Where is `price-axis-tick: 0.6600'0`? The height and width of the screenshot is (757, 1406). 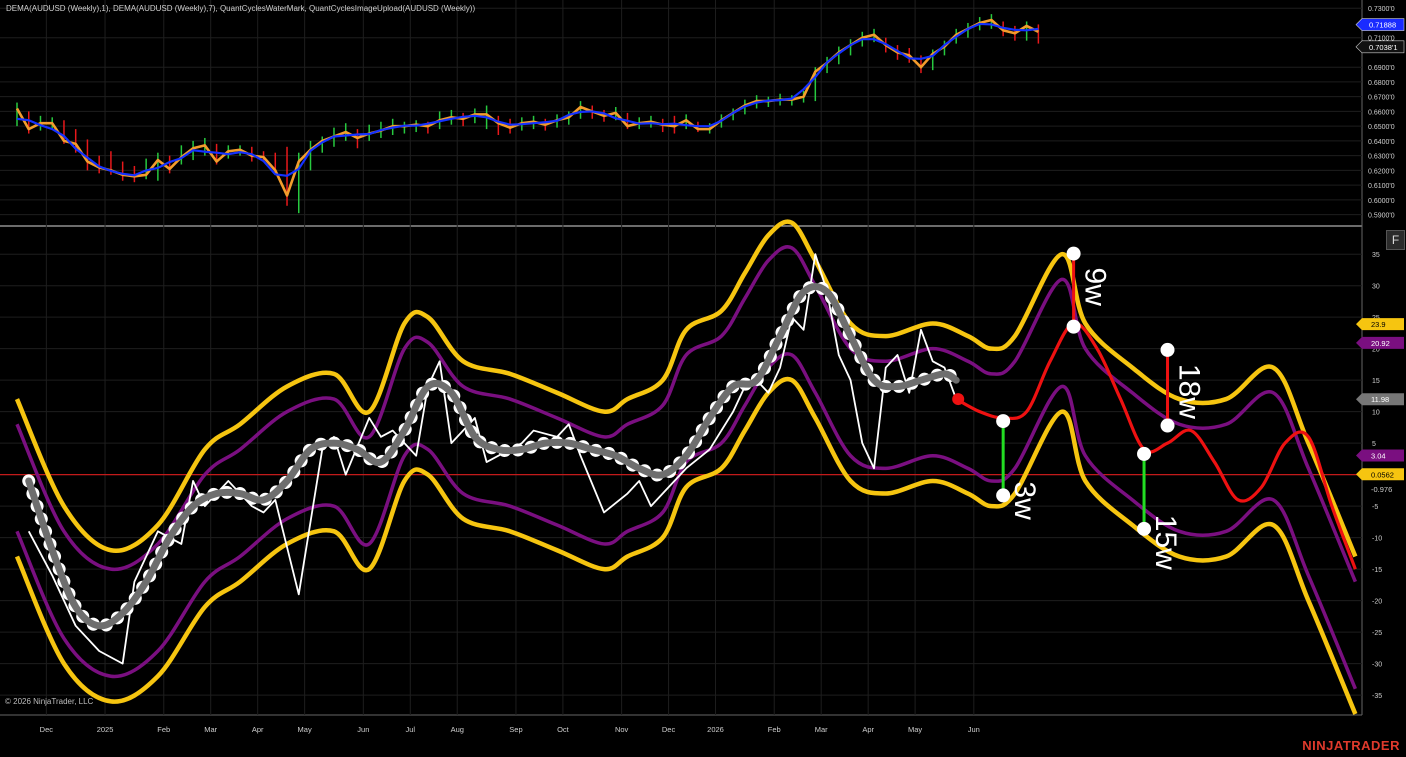
price-axis-tick: 0.6600'0 is located at coordinates (1381, 112).